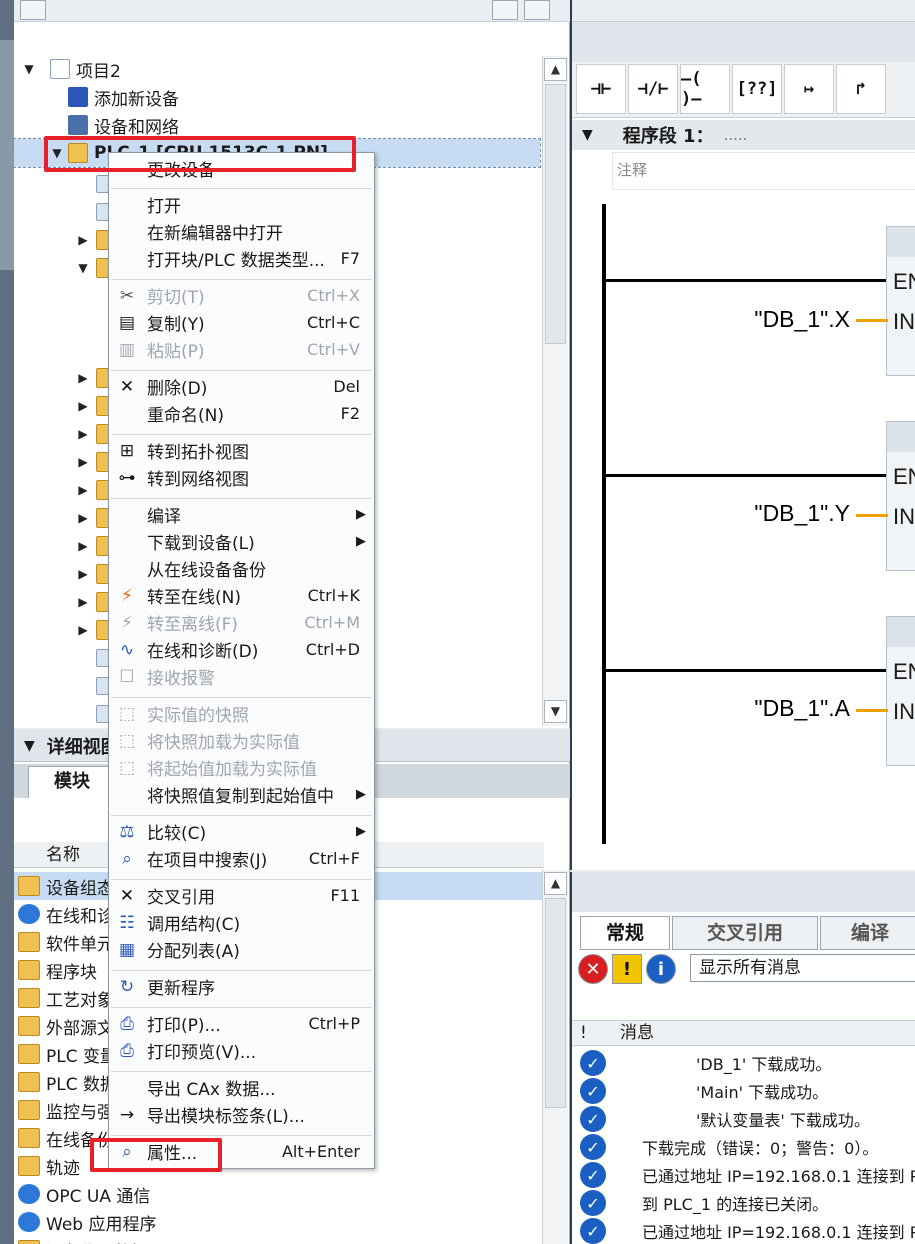  I want to click on message-row: ✓ 到 PLC_1 的连接已关闭。, so click(747, 1203).